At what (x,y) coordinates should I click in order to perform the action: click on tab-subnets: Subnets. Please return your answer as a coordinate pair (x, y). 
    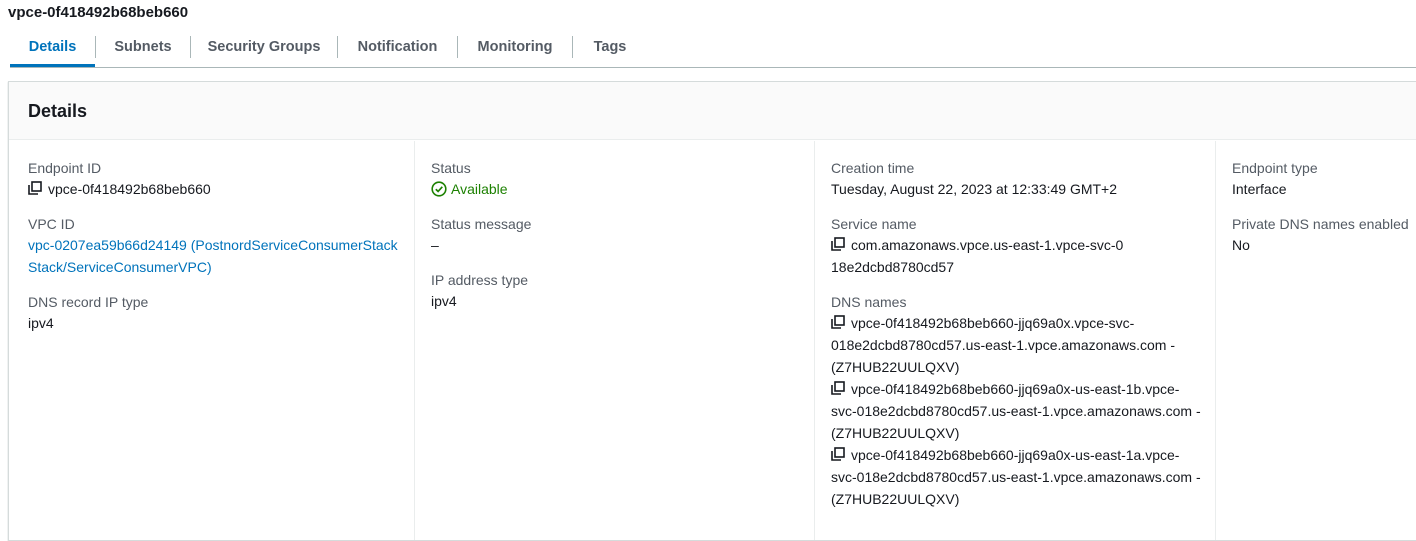
    Looking at the image, I should click on (143, 47).